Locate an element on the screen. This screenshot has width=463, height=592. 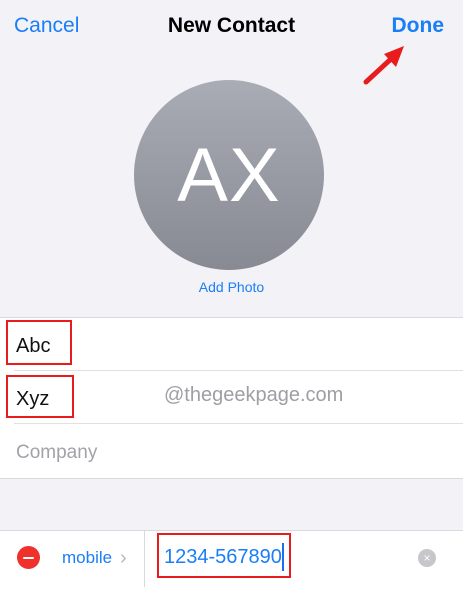
done-button: Done is located at coordinates (418, 26).